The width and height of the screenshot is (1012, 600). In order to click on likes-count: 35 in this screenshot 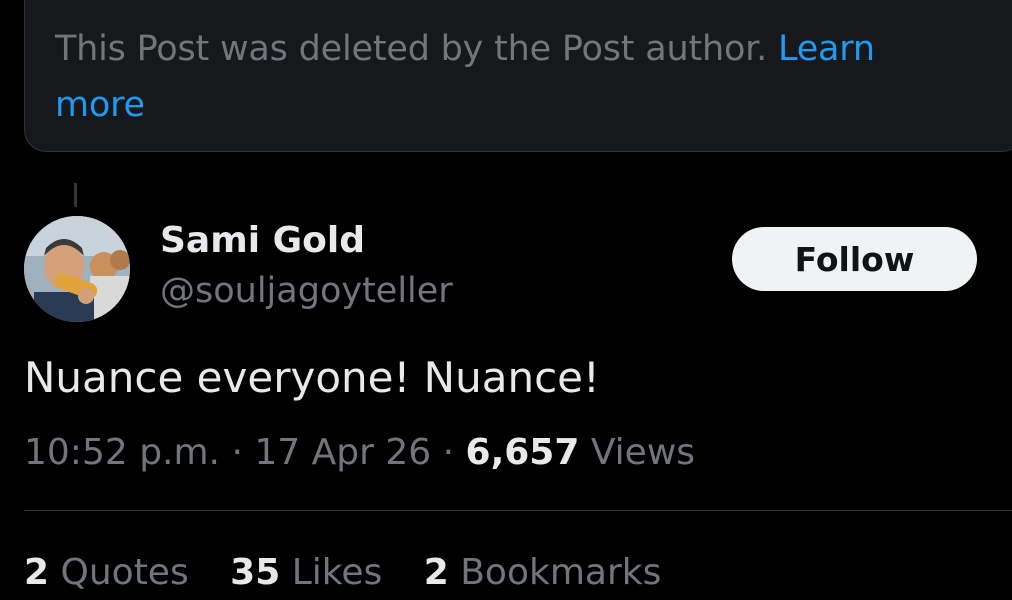, I will do `click(255, 572)`.